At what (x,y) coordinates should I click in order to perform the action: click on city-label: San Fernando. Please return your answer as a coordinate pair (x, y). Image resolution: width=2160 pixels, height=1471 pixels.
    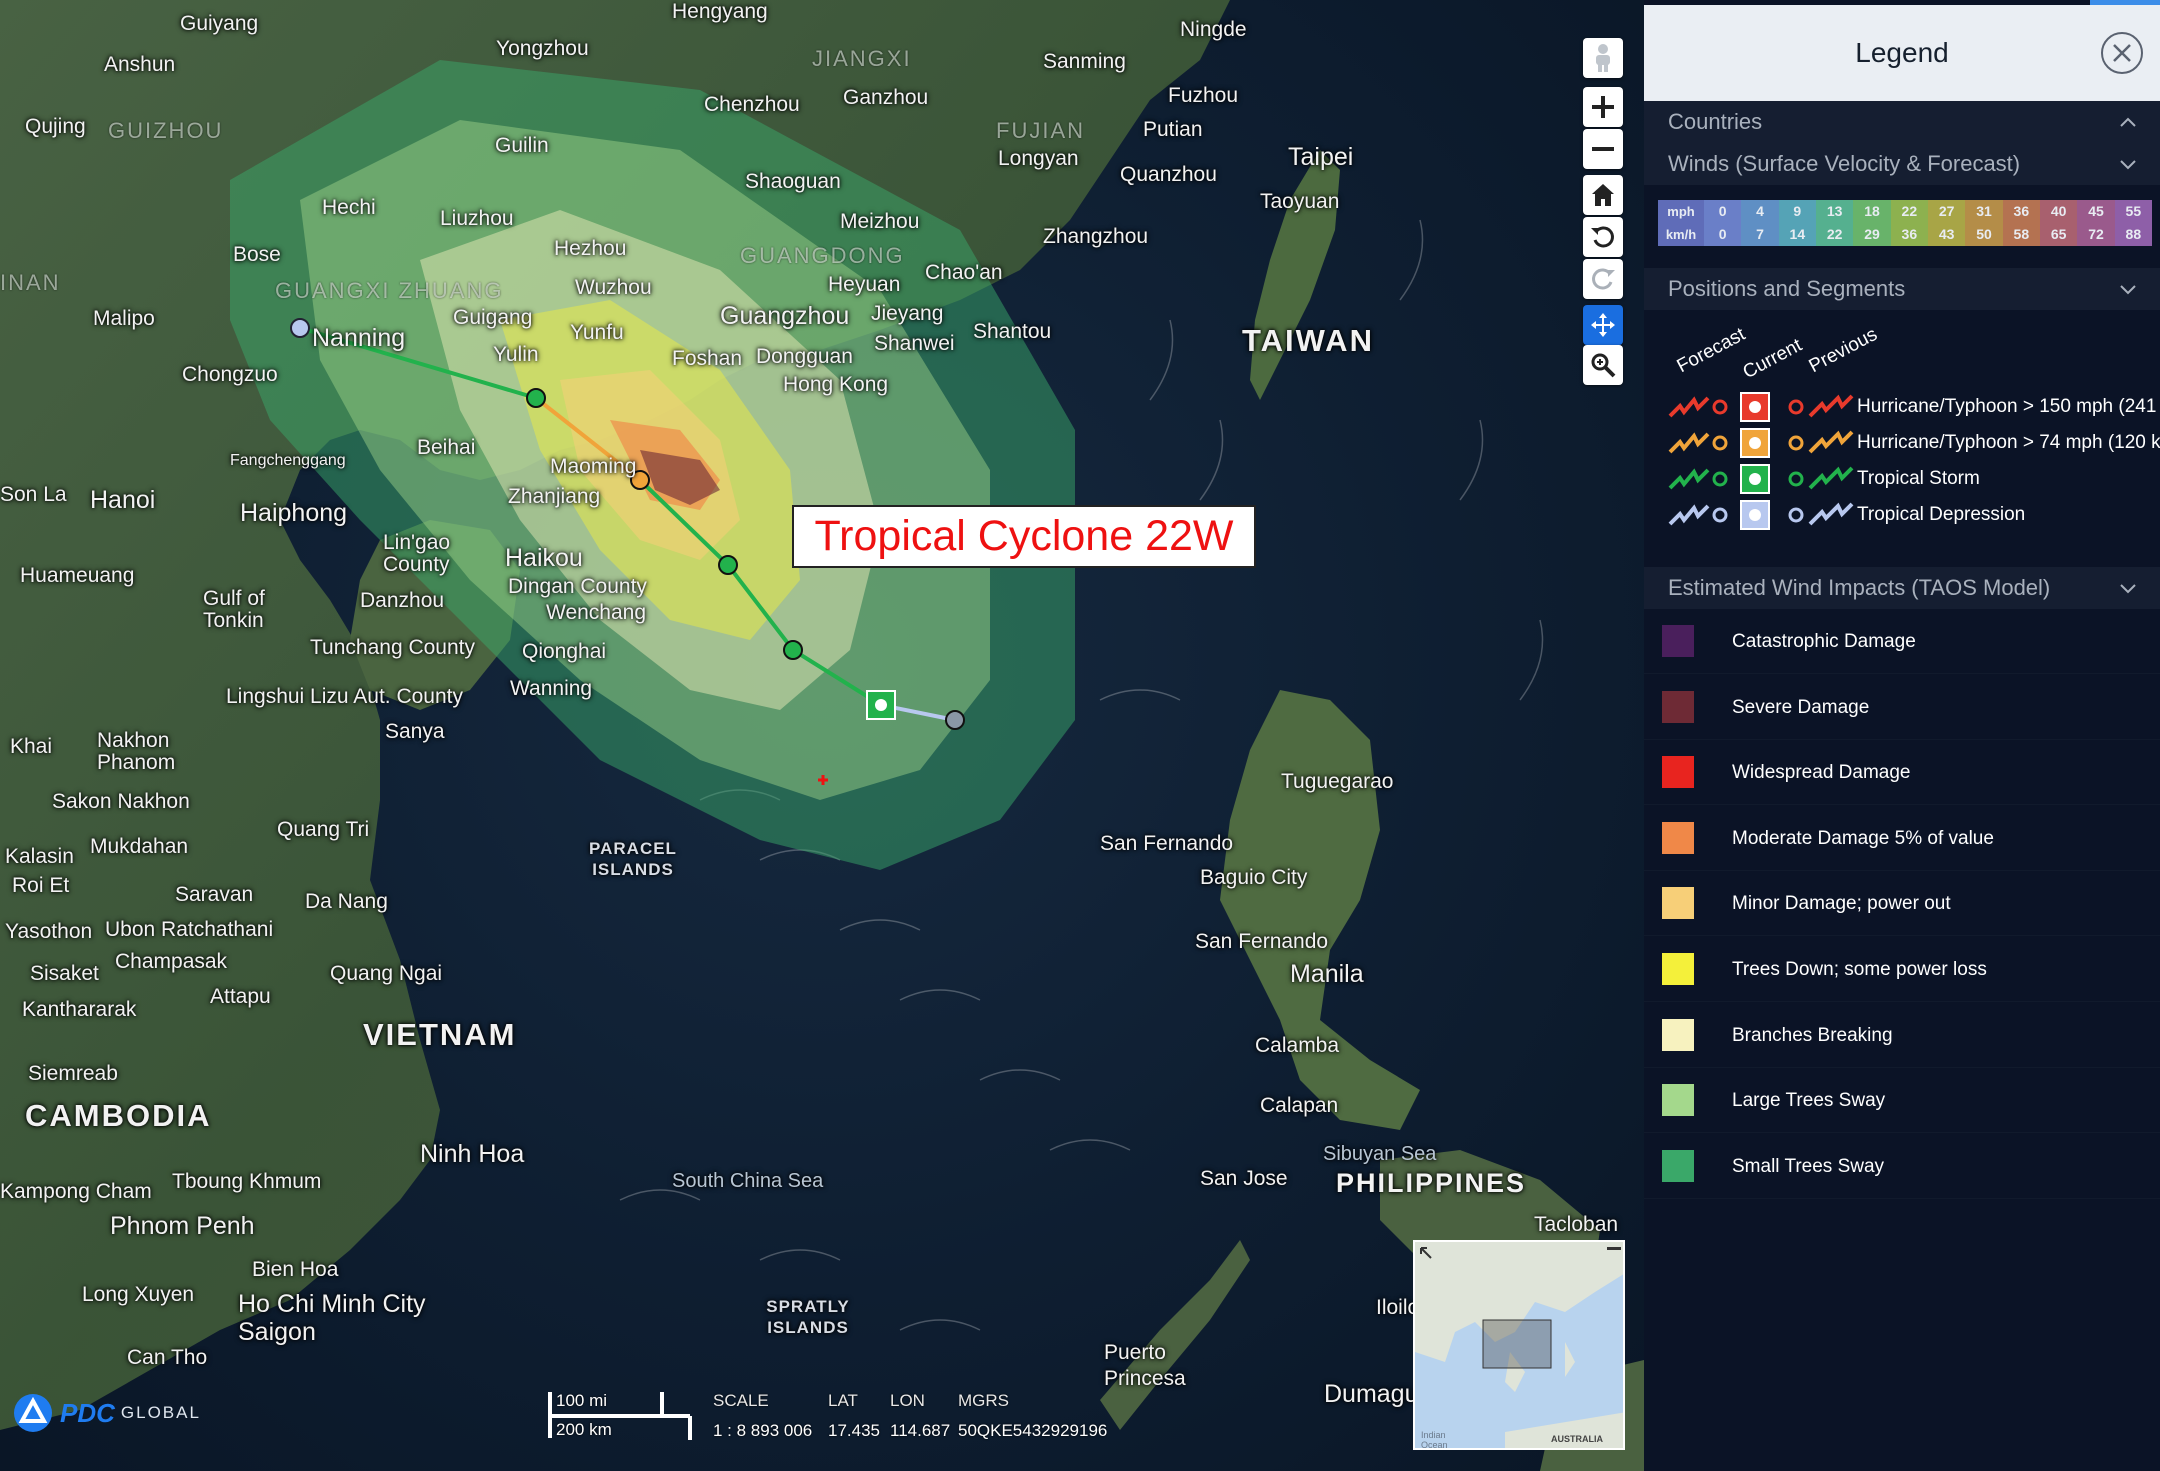
    Looking at the image, I should click on (1167, 843).